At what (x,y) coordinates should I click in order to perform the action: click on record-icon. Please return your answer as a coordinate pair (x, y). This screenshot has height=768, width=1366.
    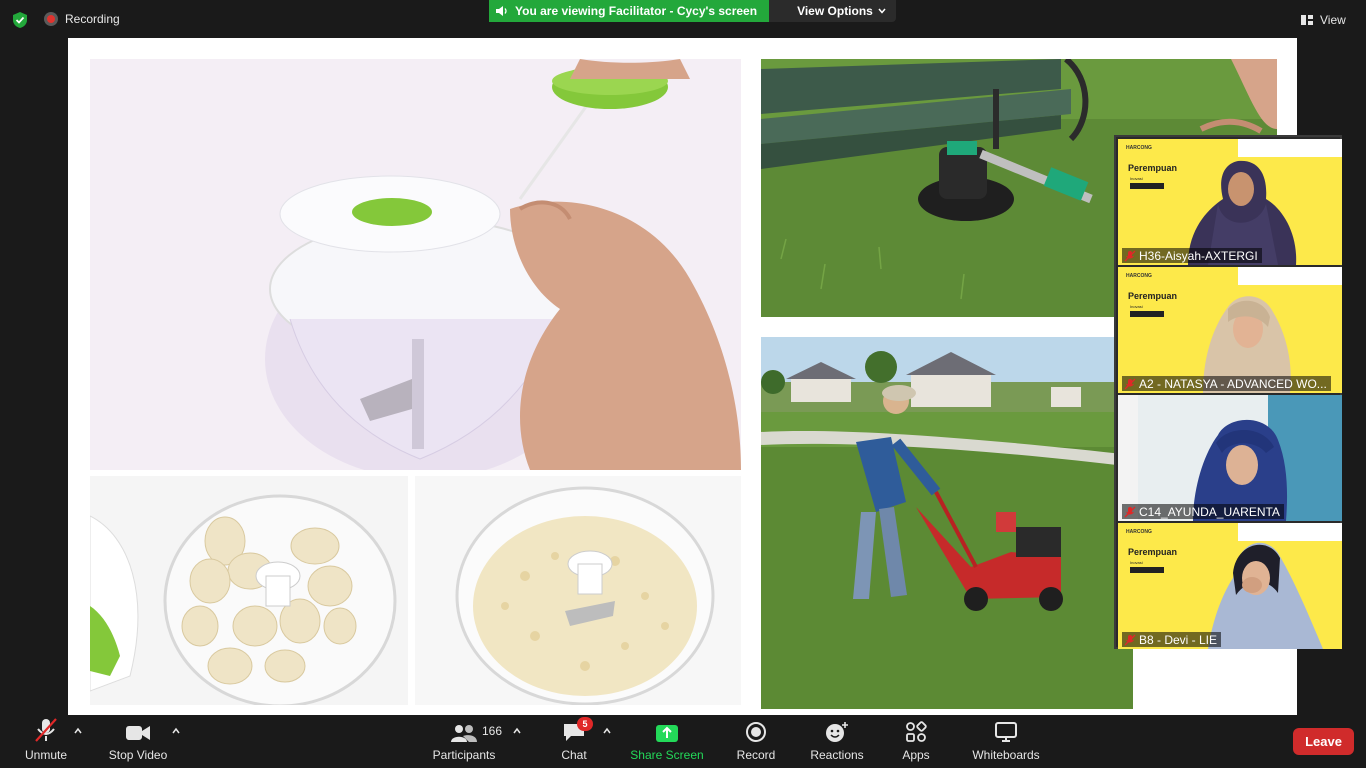
    Looking at the image, I should click on (756, 732).